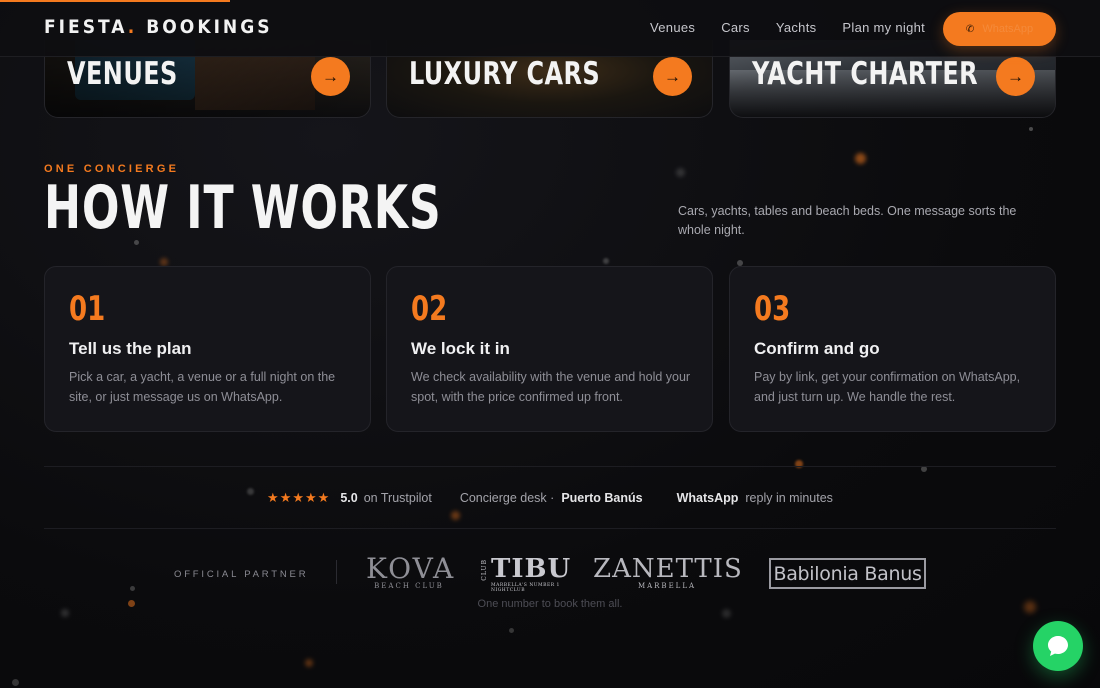  Describe the element at coordinates (241, 574) in the screenshot. I see `partner-label: OFFICIAL PARTNER` at that location.